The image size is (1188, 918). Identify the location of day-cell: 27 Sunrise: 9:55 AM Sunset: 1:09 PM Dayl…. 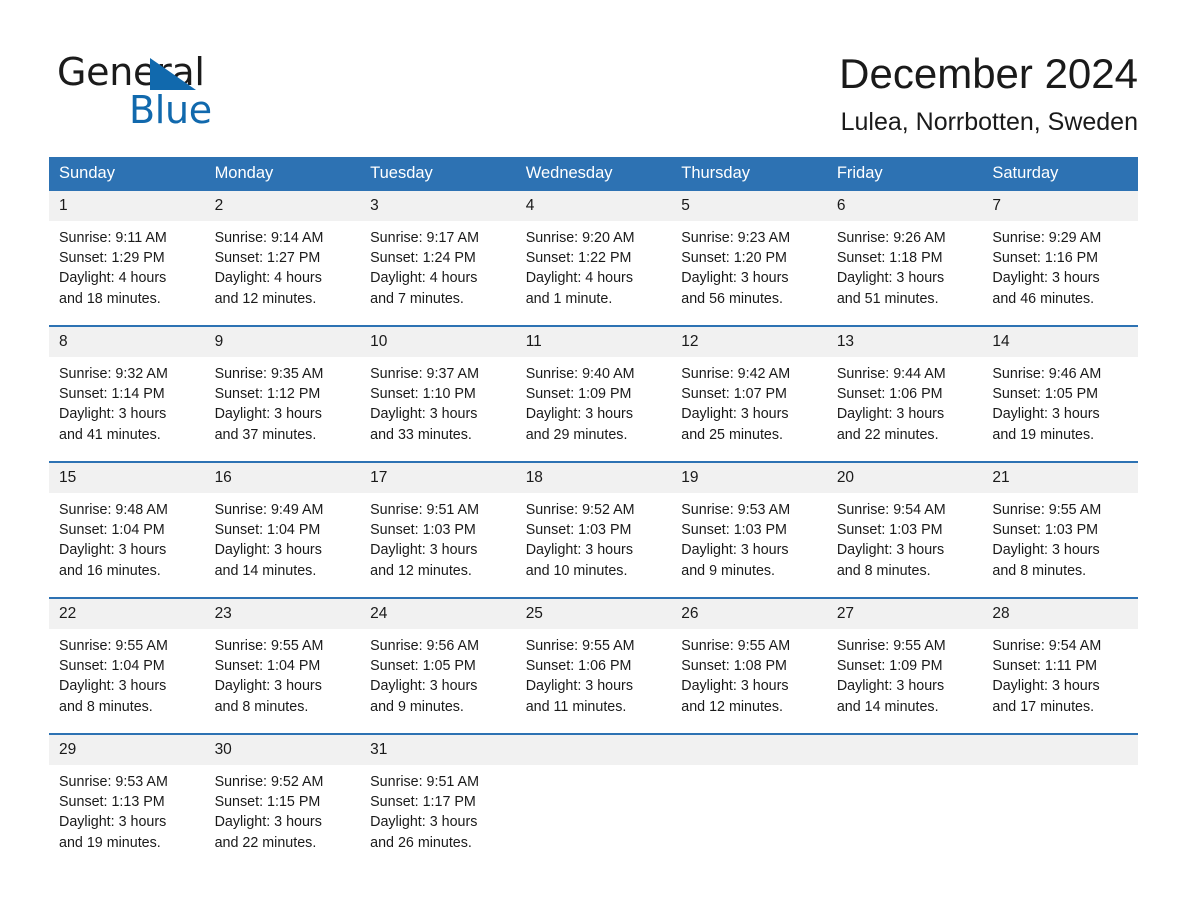
(904, 666).